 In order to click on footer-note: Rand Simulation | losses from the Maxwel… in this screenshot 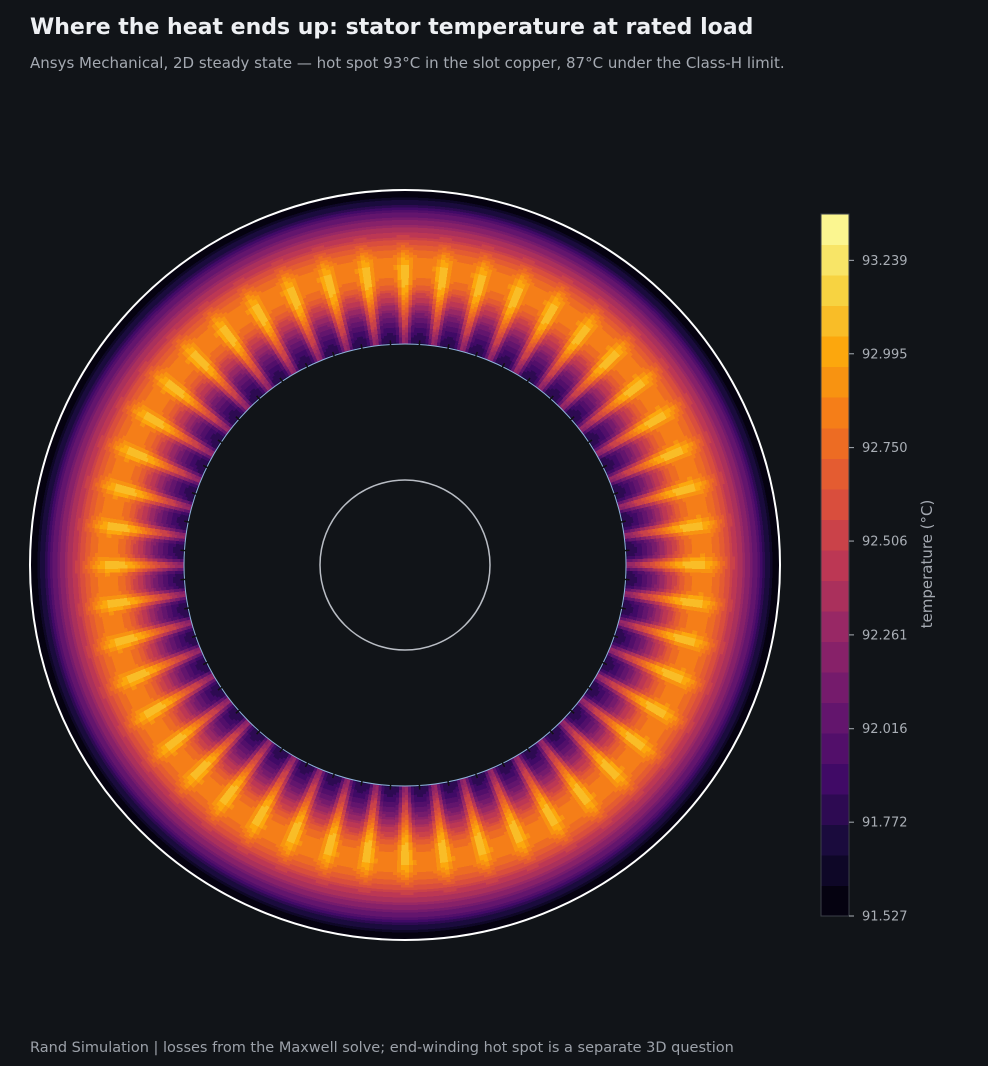, I will do `click(382, 1048)`.